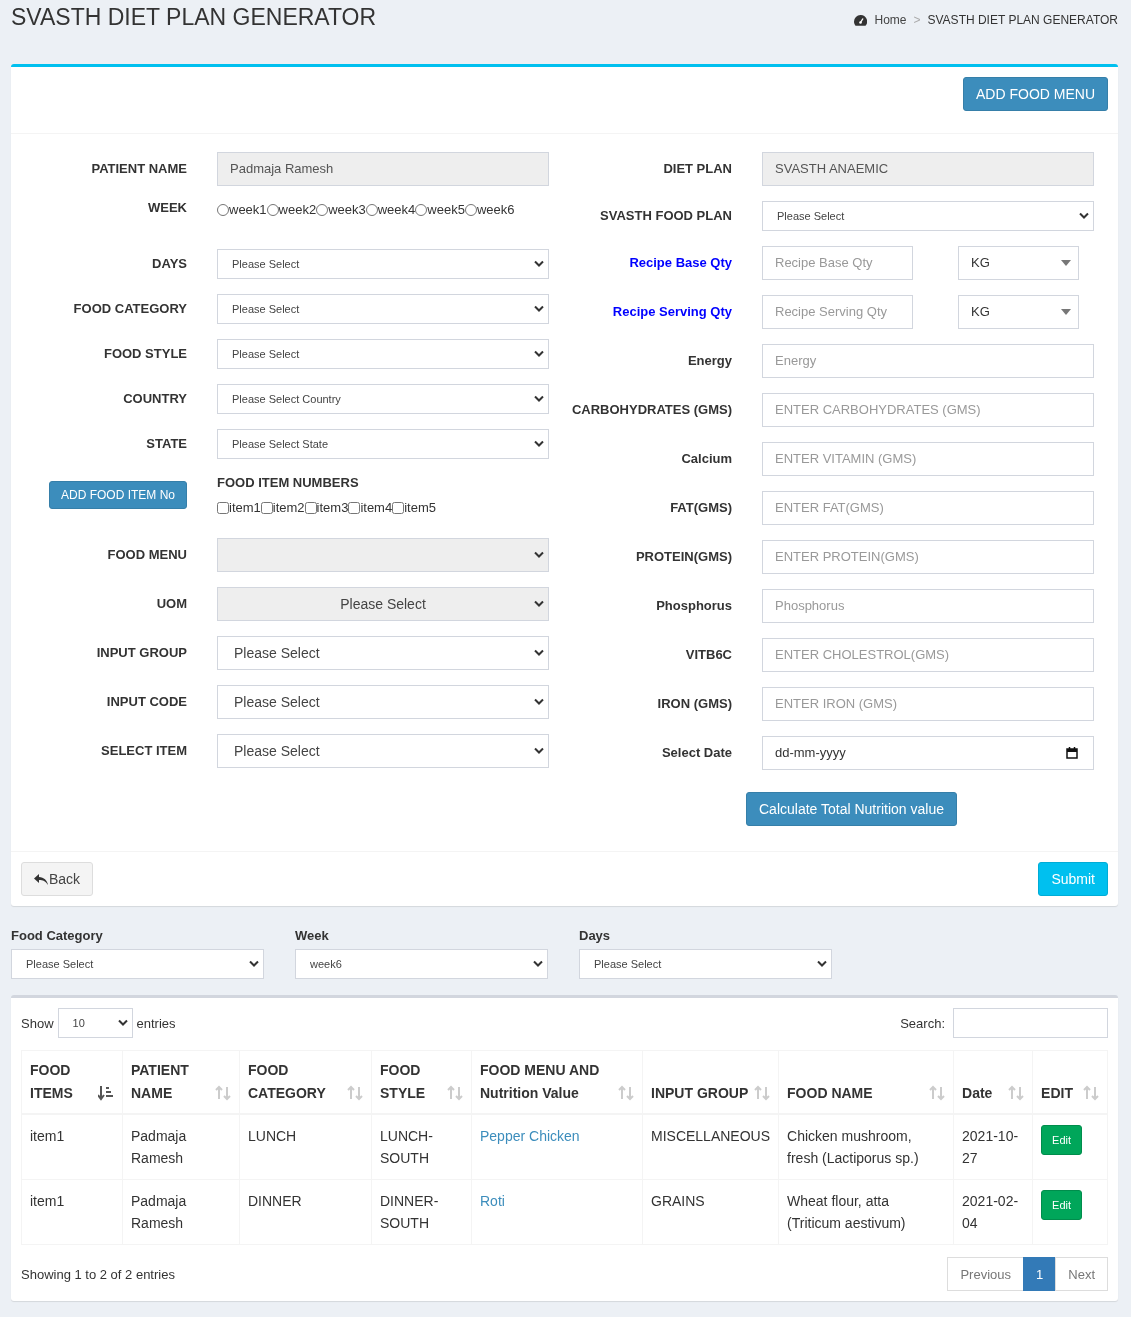 Image resolution: width=1131 pixels, height=1317 pixels. I want to click on column-header: FOOD CATEGORY, so click(295, 1082).